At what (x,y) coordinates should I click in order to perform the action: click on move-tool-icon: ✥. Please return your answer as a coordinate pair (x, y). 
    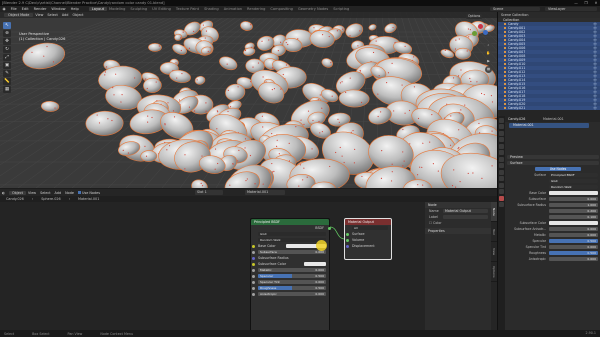
    Looking at the image, I should click on (7, 41).